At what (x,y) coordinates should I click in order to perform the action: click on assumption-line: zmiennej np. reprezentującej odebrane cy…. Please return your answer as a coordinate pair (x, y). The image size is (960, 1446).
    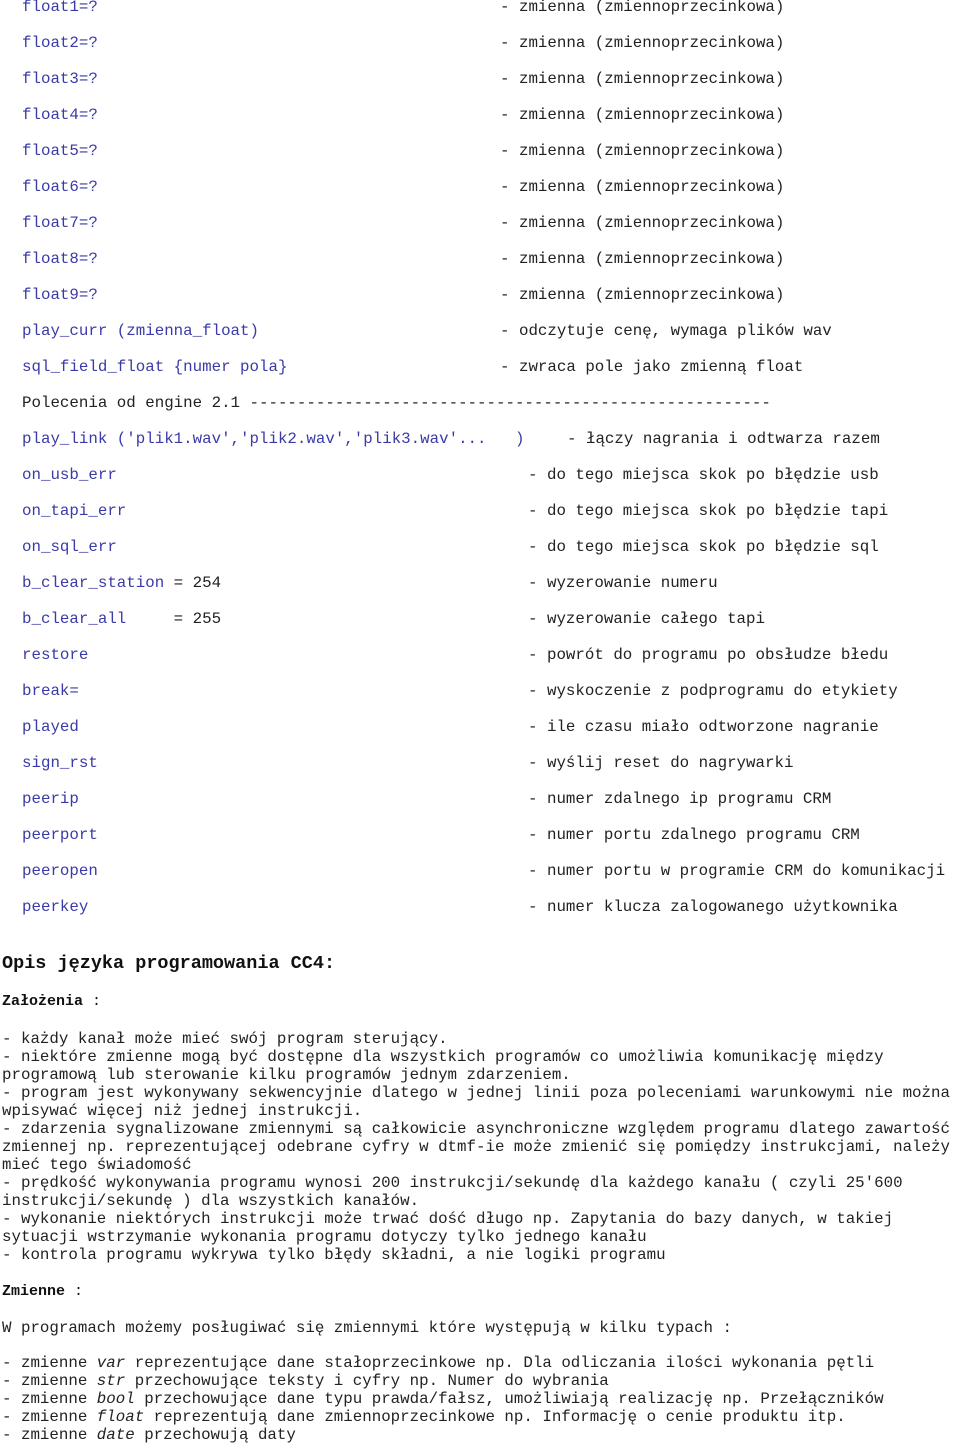
    Looking at the image, I should click on (476, 1147).